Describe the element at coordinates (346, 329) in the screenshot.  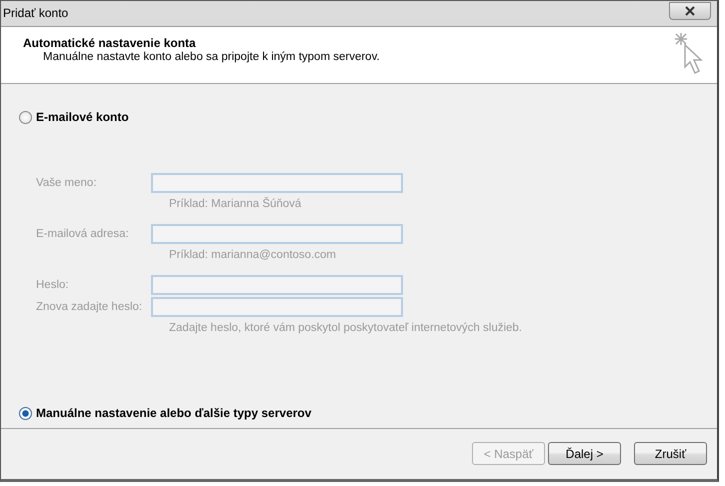
I see `hint-text: Zadajte heslo, ktoré vám poskytol poskytovateľ internetových služieb.` at that location.